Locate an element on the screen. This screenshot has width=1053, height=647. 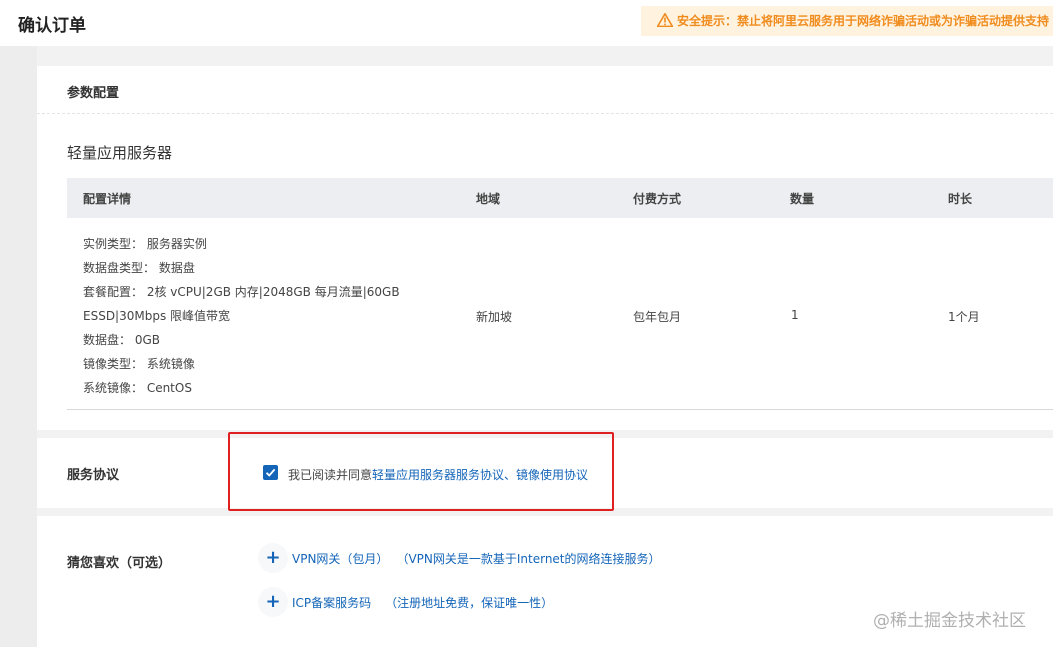
recommend-item-icp: + ICP备案服务码 （注册地址免费，保证唯一性） is located at coordinates (405, 603).